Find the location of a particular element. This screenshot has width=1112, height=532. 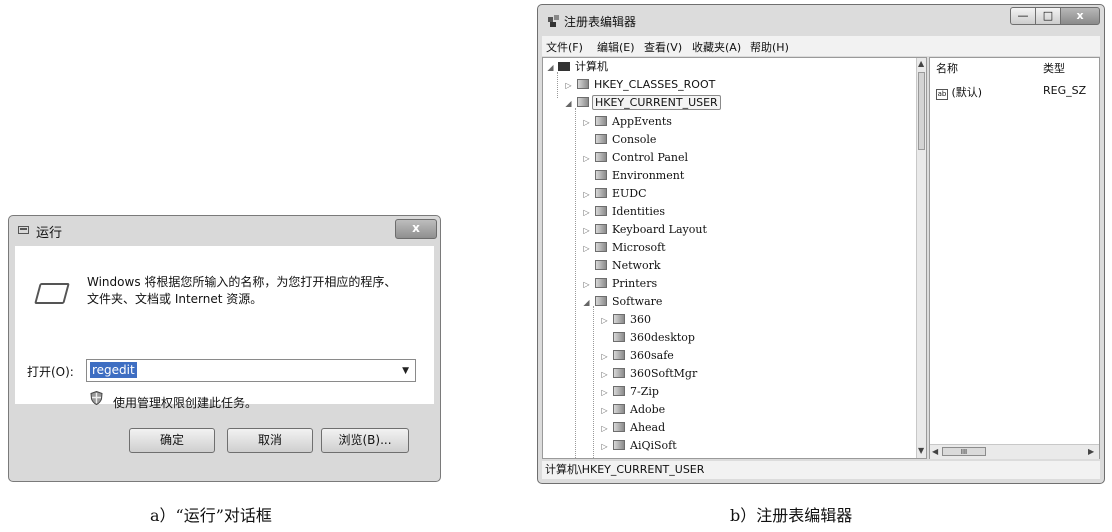

open-combobox: regedit ▼ is located at coordinates (251, 370).